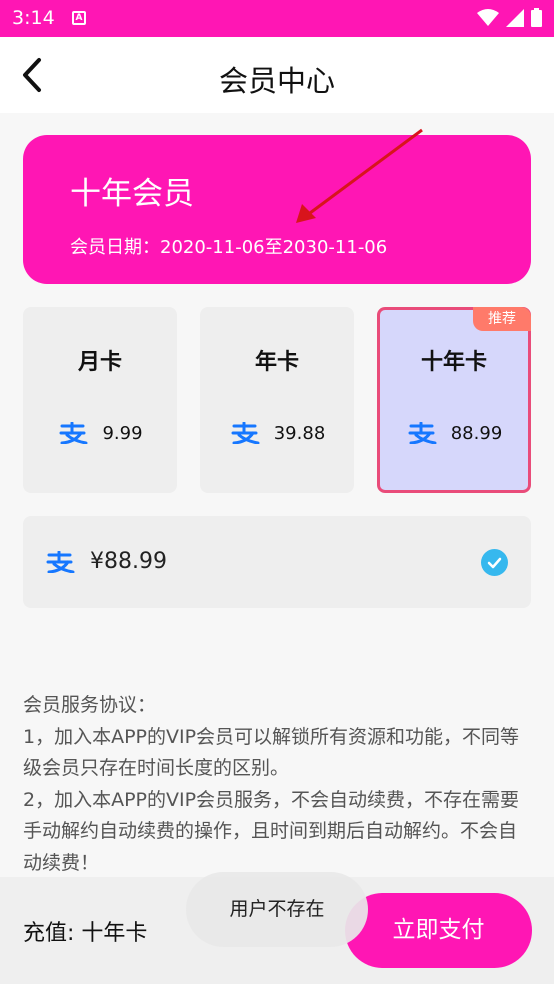  I want to click on plan-card-yearly: 年卡 39.88, so click(277, 400).